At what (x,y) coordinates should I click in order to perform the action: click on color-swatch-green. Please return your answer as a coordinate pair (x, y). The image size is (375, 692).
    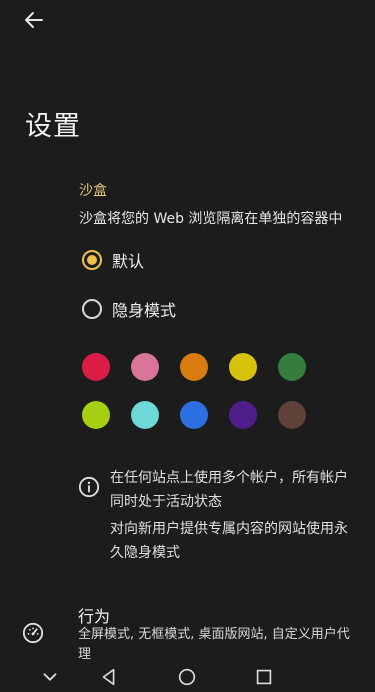
    Looking at the image, I should click on (292, 367).